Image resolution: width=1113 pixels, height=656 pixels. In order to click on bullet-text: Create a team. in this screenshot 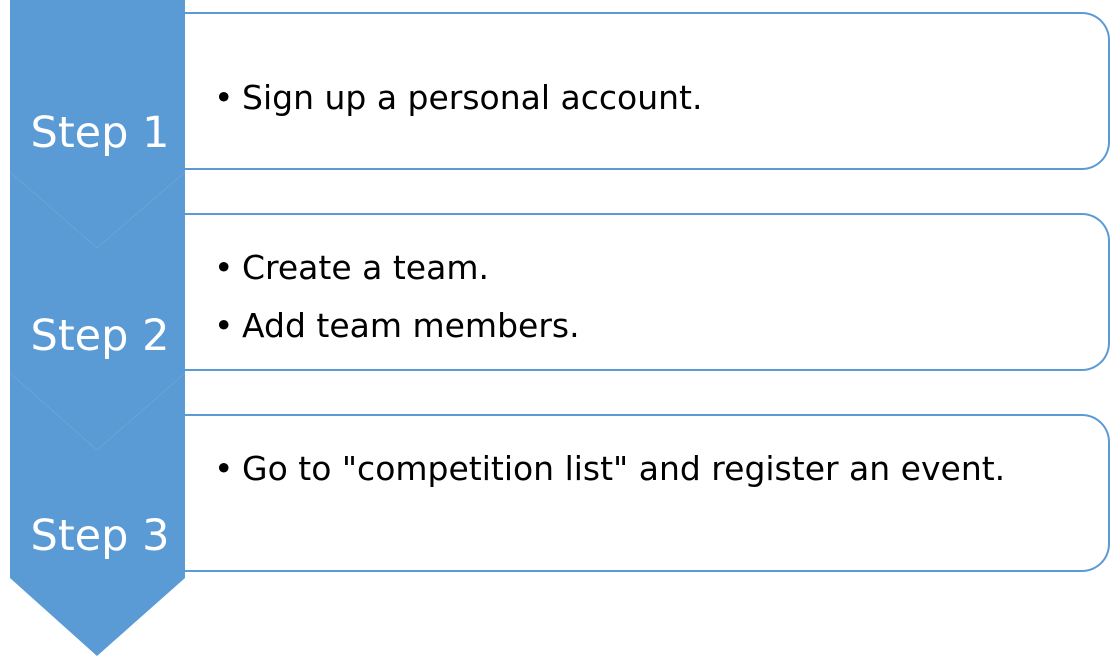, I will do `click(365, 267)`.